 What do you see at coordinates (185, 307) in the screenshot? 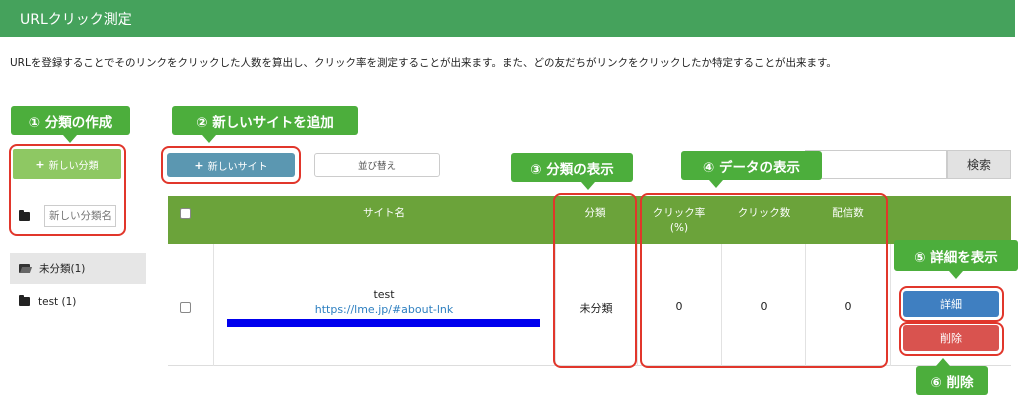
I see `row-checkbox` at bounding box center [185, 307].